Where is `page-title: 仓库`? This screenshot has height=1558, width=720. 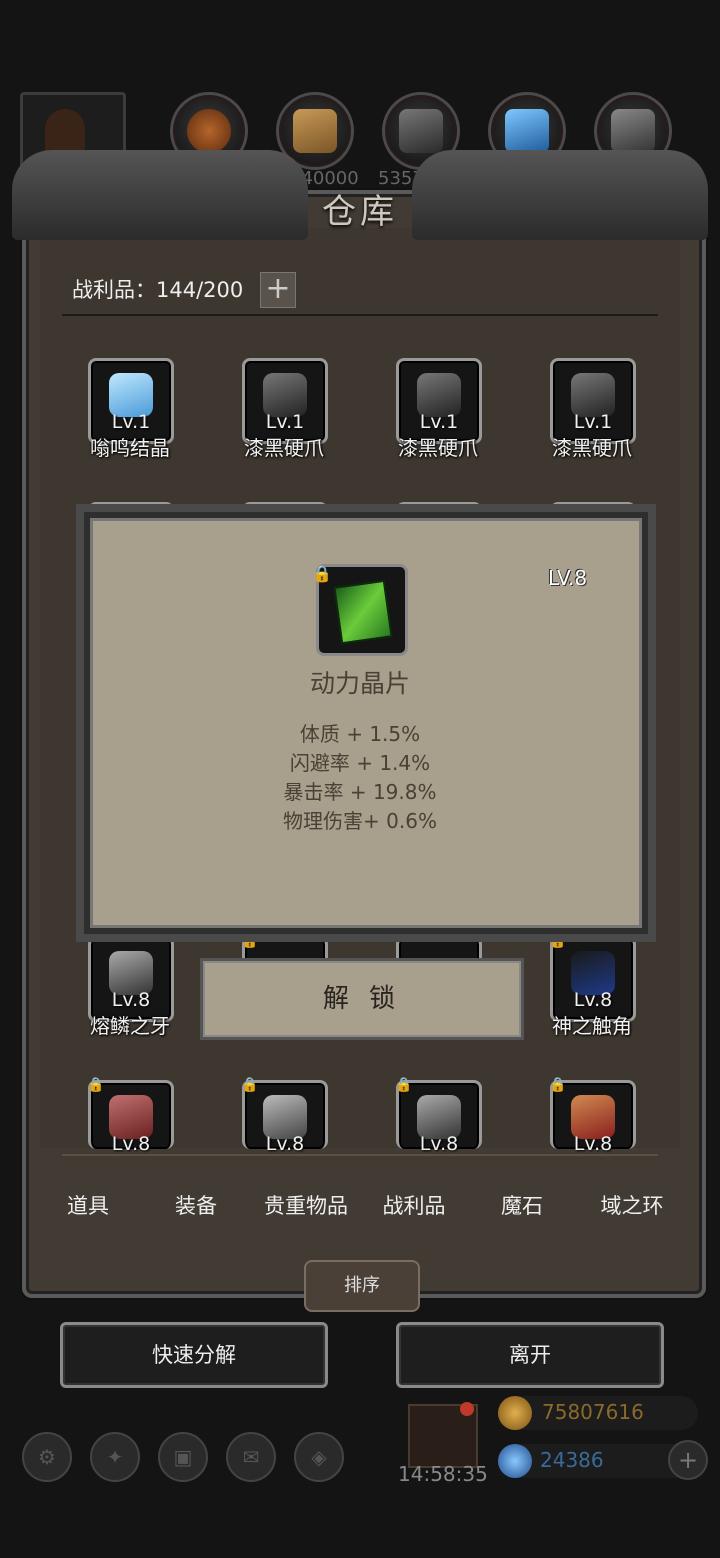 page-title: 仓库 is located at coordinates (360, 212).